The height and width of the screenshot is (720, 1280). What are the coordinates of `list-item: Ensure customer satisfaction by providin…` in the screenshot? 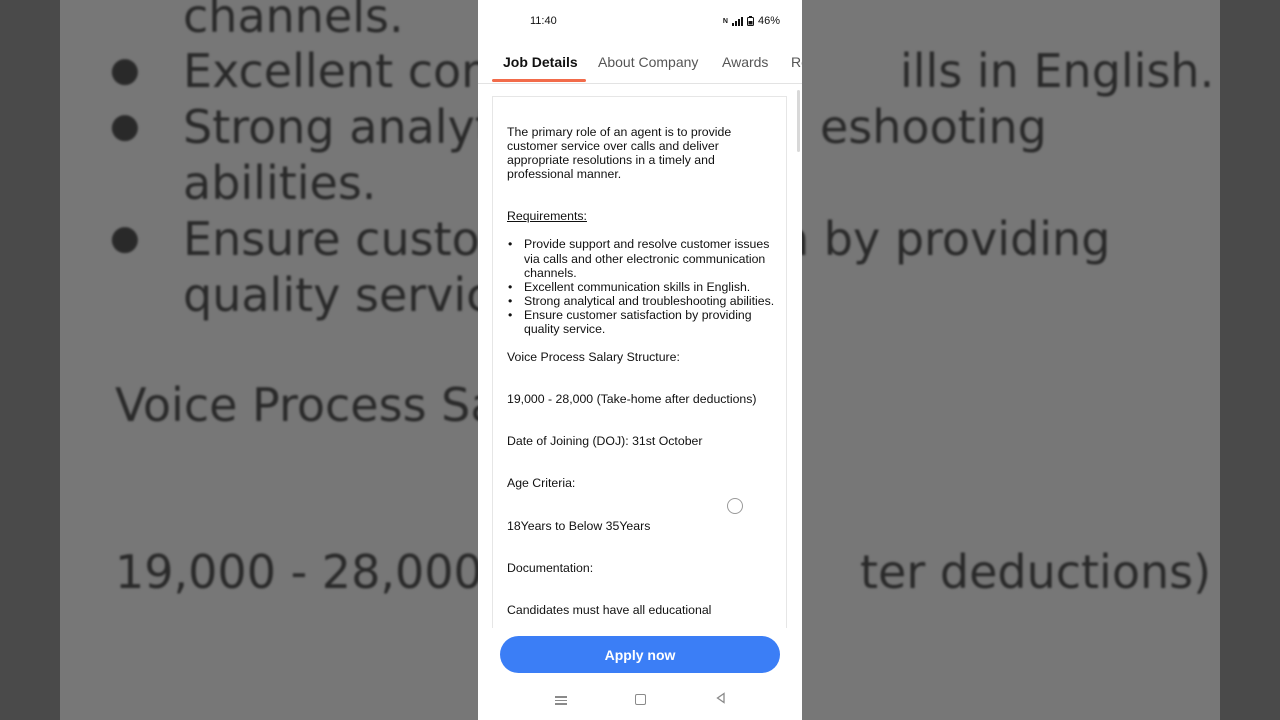 It's located at (642, 322).